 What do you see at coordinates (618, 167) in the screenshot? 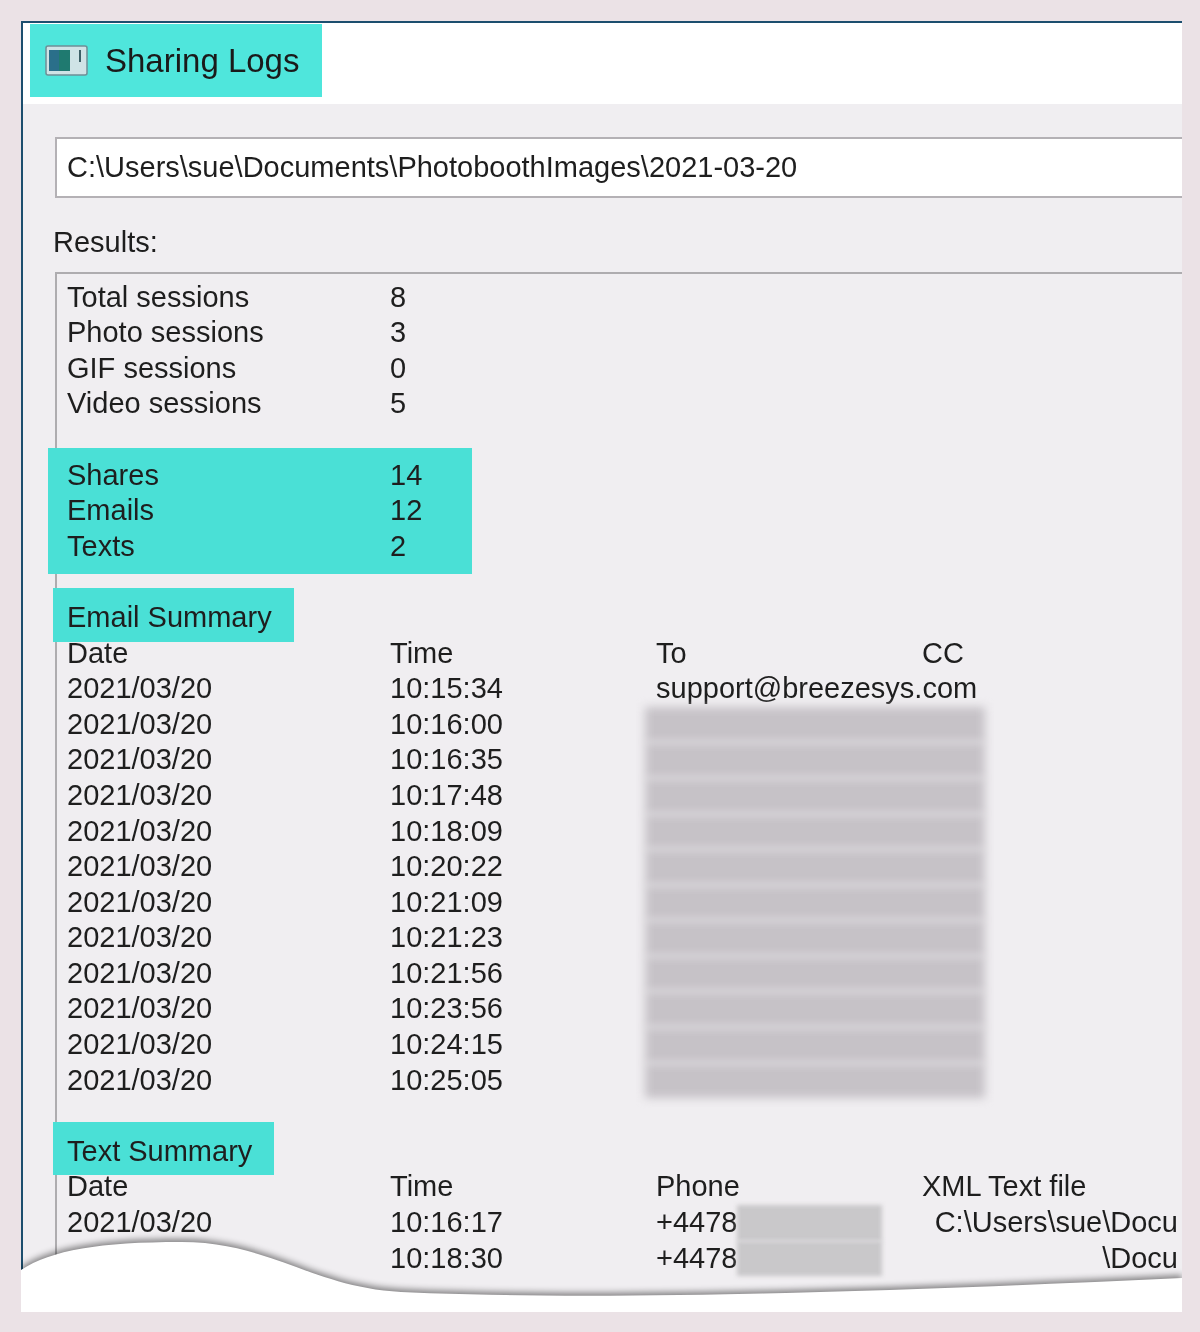
I see `path-field: C:\Users\sue\Documents\PhotoboothImages\2021-03-20` at bounding box center [618, 167].